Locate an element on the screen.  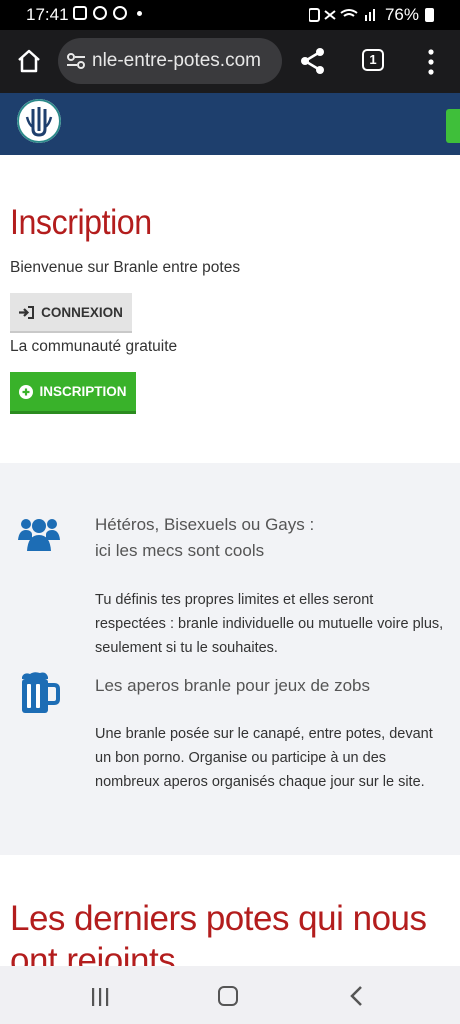
connexion-button: CONNEXION is located at coordinates (71, 313).